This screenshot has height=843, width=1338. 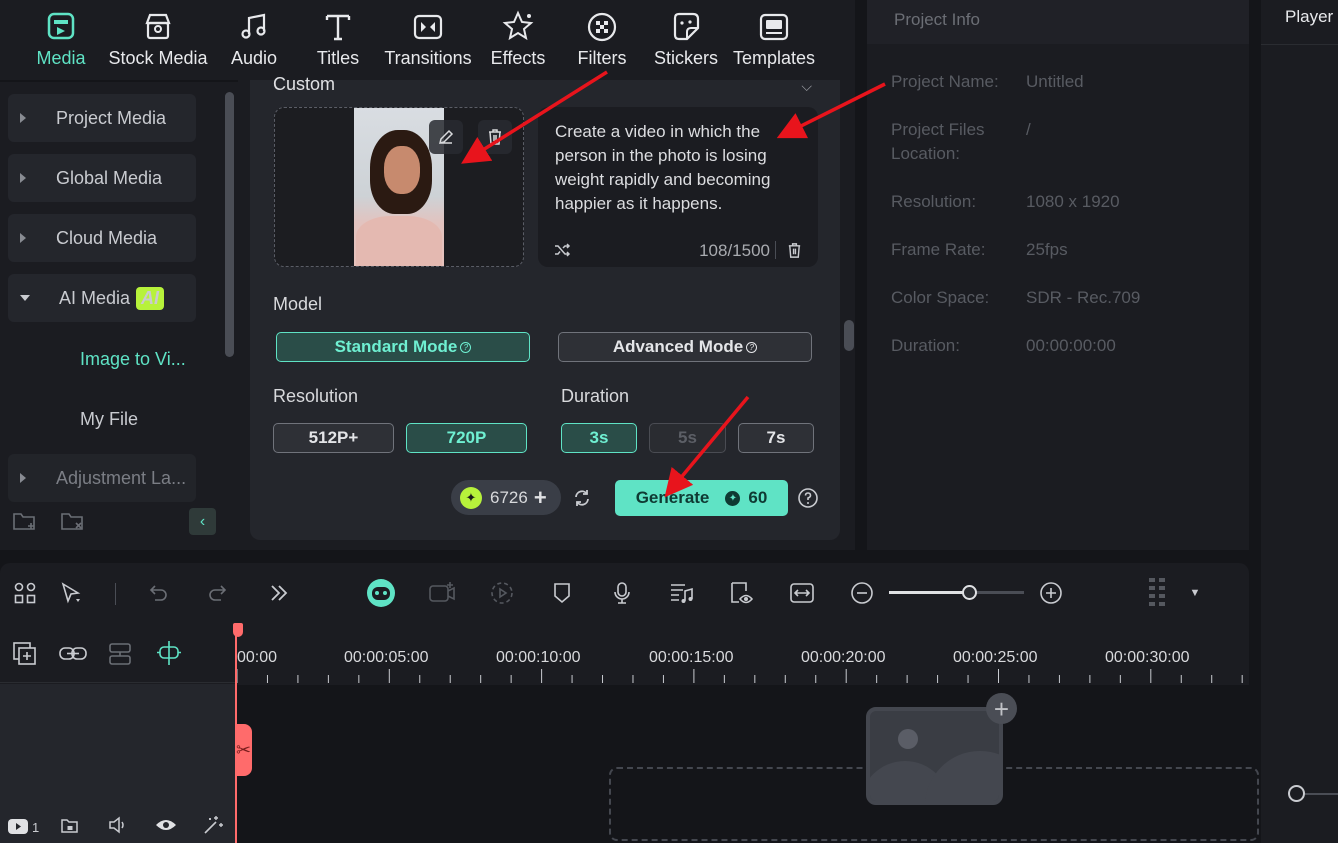 I want to click on add-media-icon: +, so click(x=1001, y=708).